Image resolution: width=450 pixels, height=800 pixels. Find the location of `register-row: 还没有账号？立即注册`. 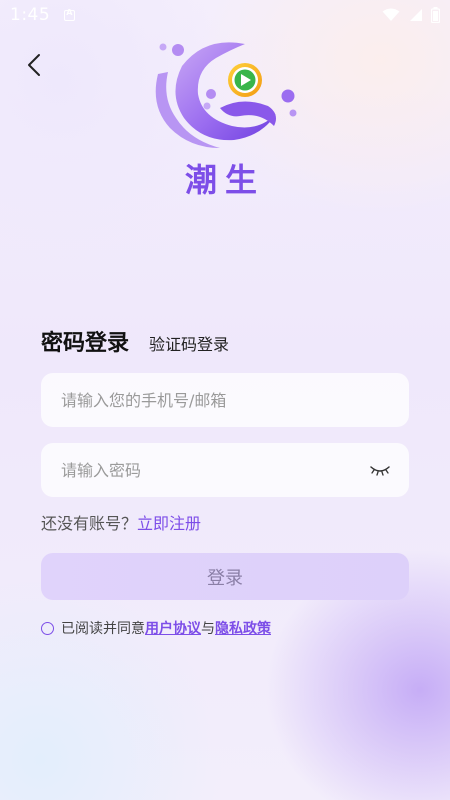

register-row: 还没有账号？立即注册 is located at coordinates (121, 522).